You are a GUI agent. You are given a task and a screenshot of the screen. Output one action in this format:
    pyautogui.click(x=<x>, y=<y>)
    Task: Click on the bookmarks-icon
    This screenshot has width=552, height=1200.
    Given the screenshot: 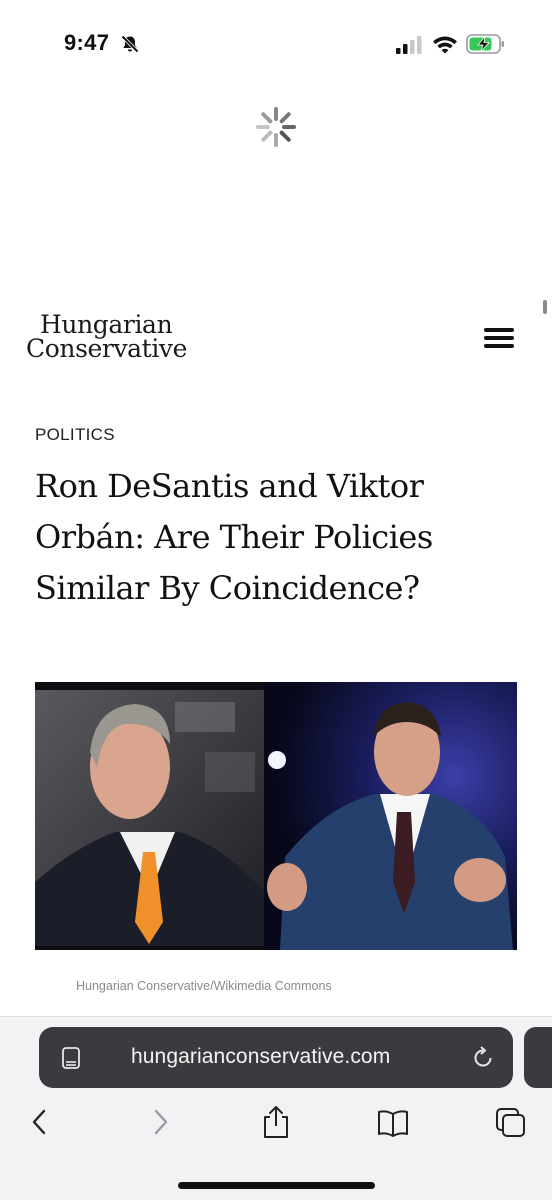 What is the action you would take?
    pyautogui.click(x=393, y=1122)
    